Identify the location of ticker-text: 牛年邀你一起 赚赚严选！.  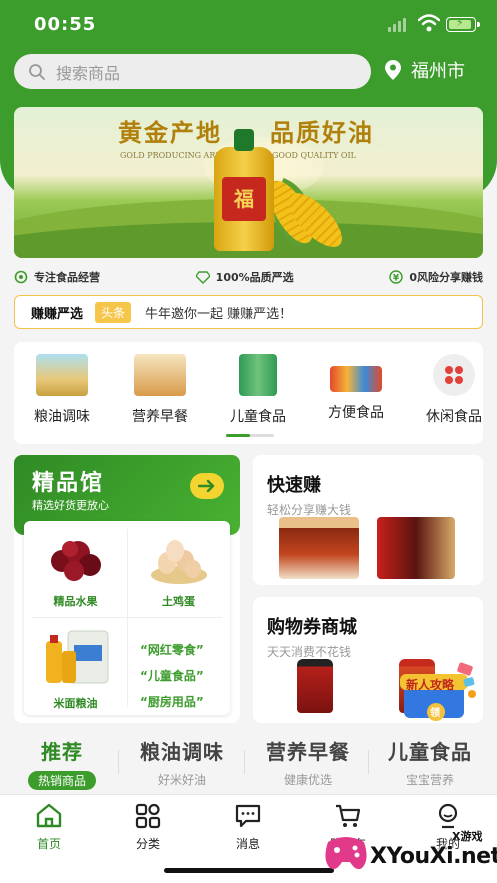
(219, 314).